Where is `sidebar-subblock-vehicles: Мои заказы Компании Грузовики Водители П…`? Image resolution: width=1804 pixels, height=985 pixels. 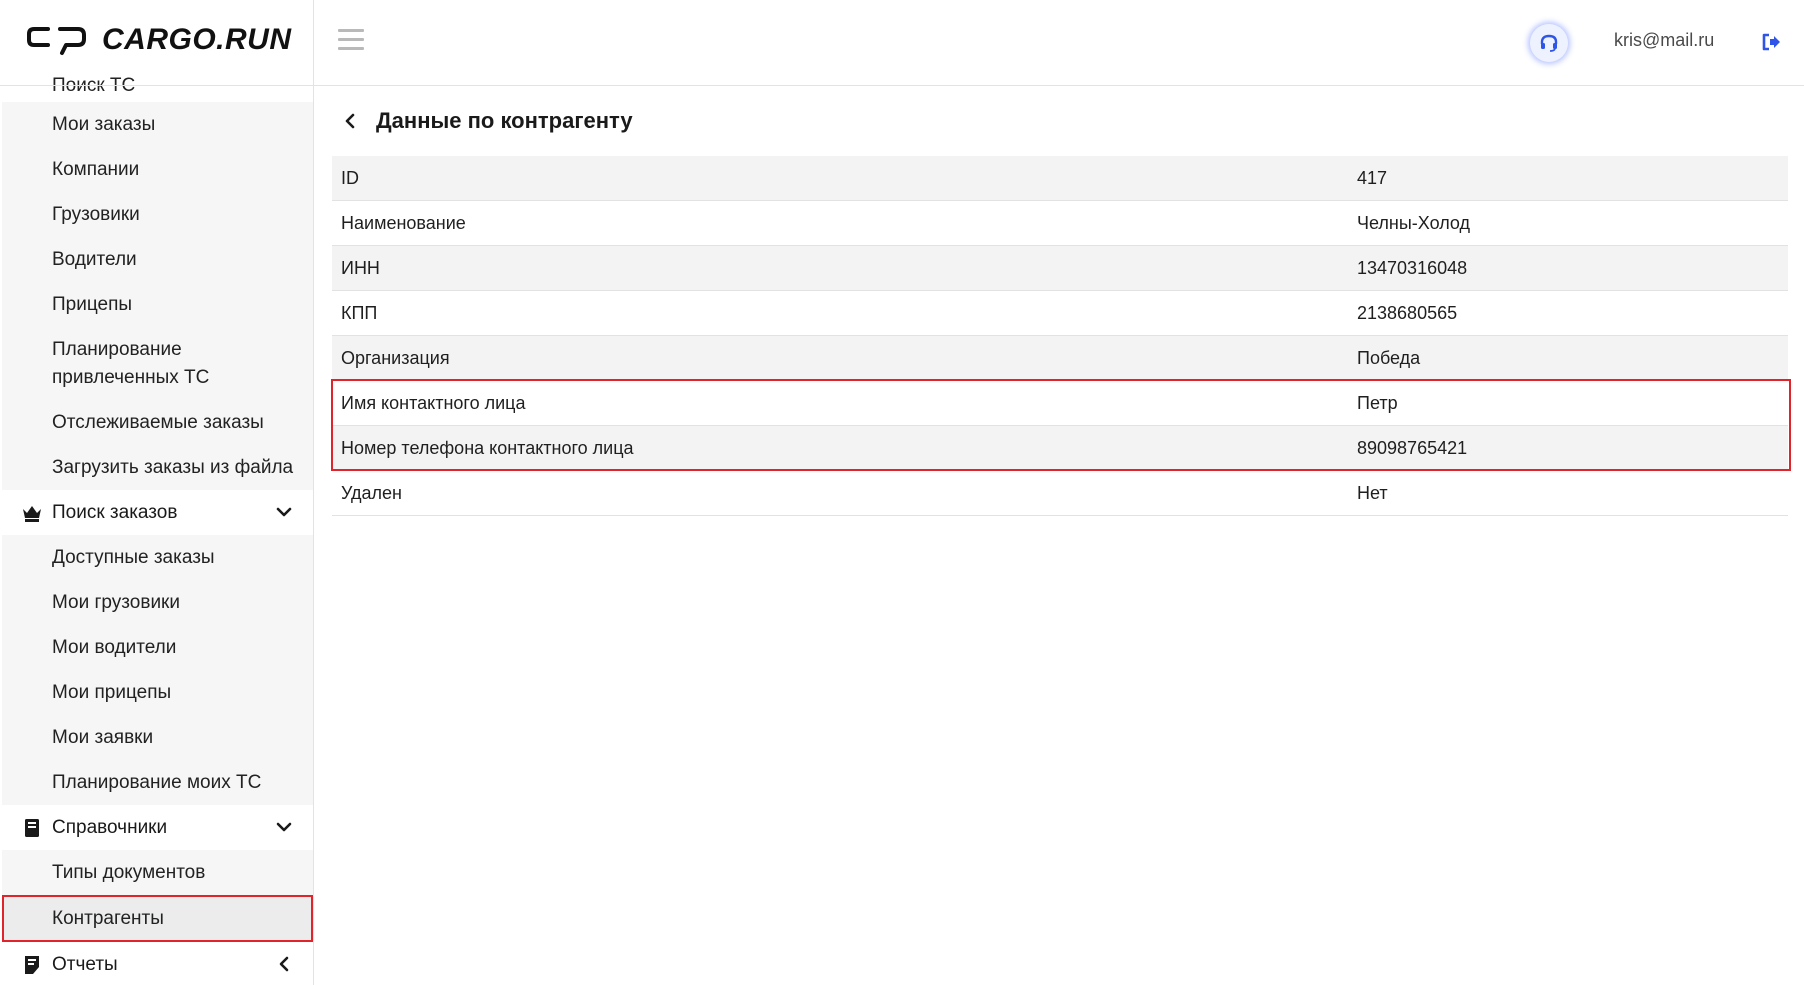
sidebar-subblock-vehicles: Мои заказы Компании Грузовики Водители П… is located at coordinates (157, 296).